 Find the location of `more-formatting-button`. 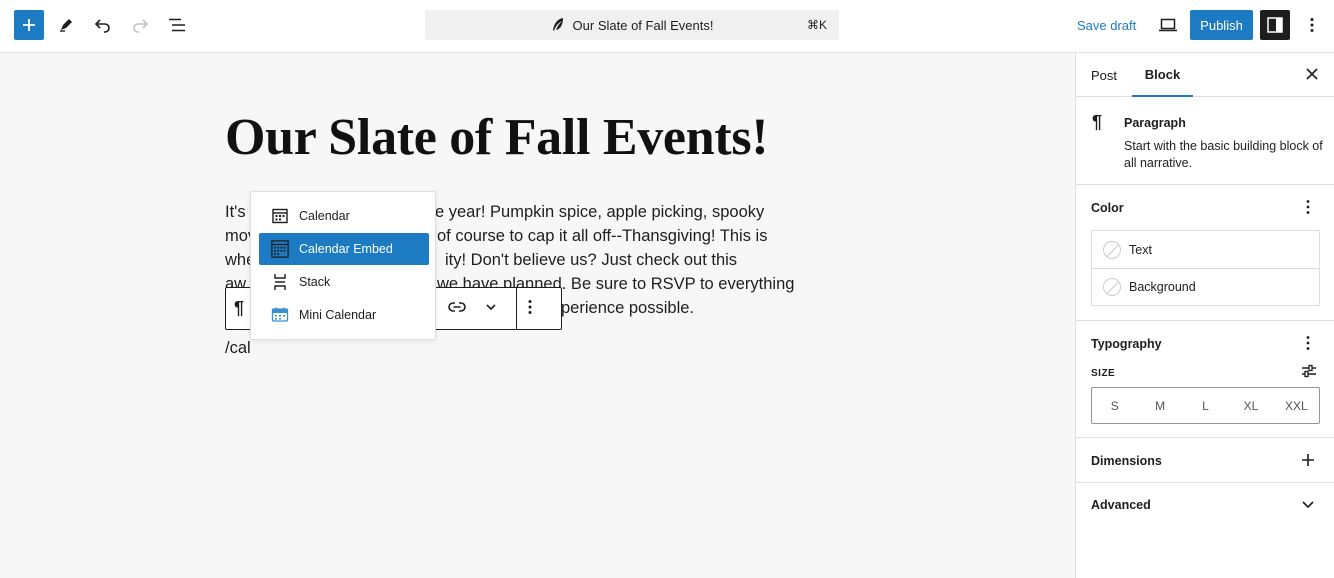

more-formatting-button is located at coordinates (491, 309).